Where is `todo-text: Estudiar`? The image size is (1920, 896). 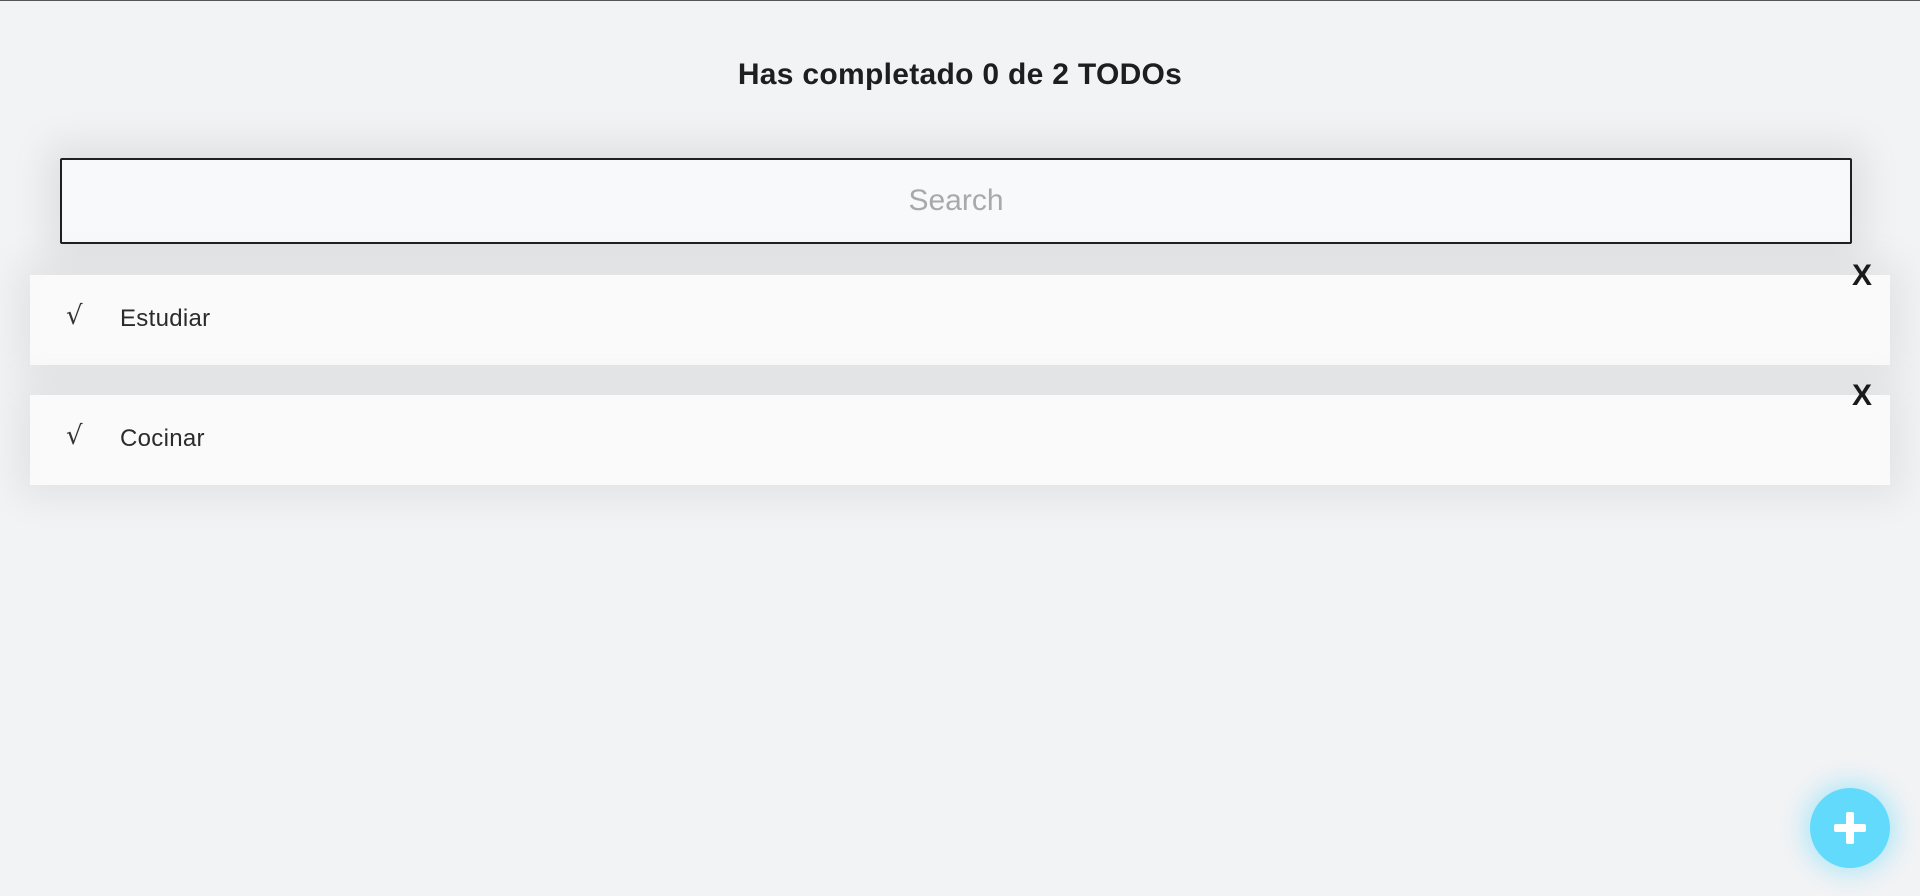 todo-text: Estudiar is located at coordinates (165, 318).